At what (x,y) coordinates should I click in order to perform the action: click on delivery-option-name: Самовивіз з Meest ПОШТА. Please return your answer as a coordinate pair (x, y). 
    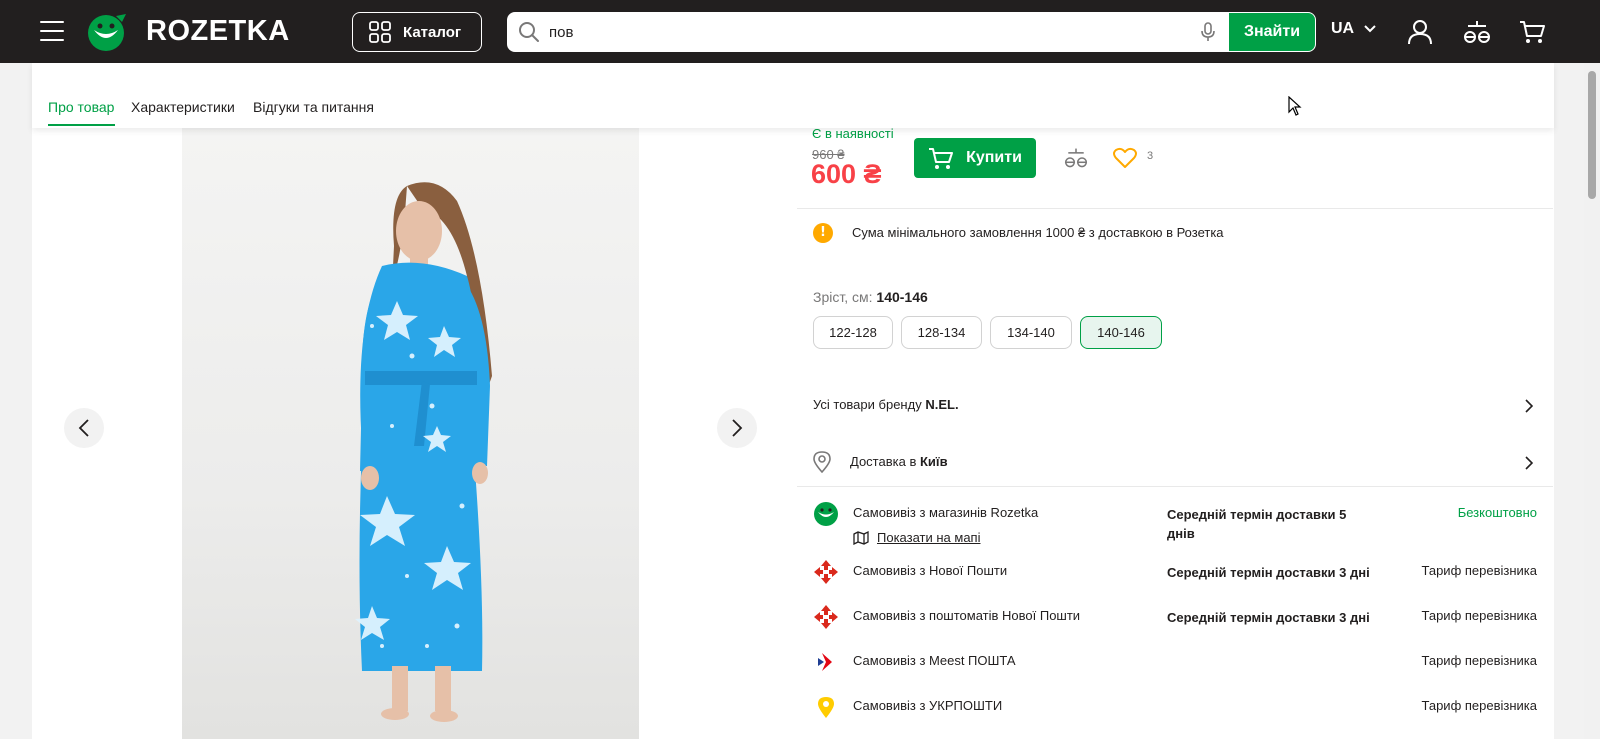
    Looking at the image, I should click on (934, 660).